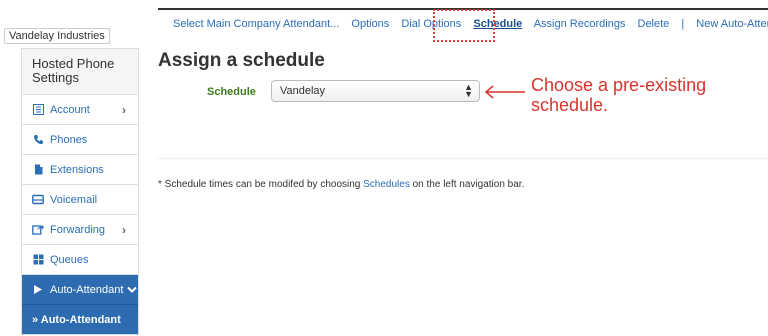 Image resolution: width=768 pixels, height=336 pixels. I want to click on sidebar-item-label: Forwarding, so click(78, 229).